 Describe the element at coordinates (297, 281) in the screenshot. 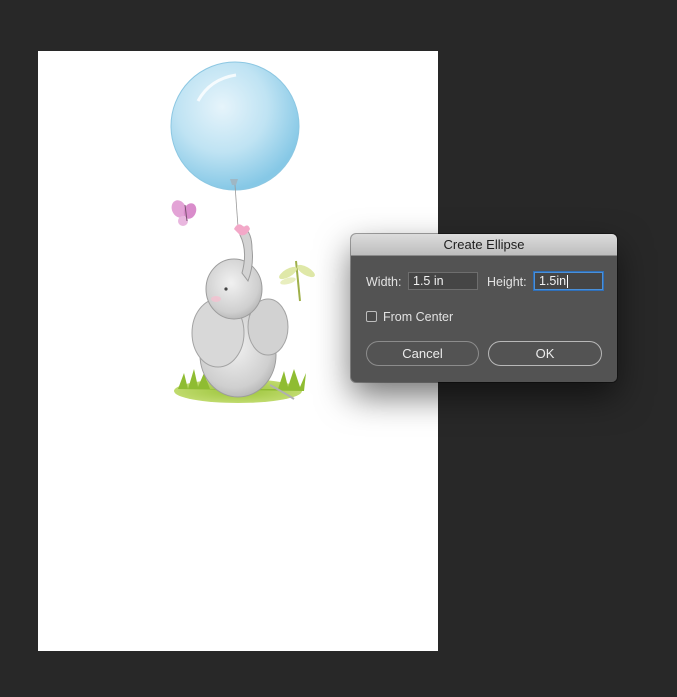

I see `dragonfly` at that location.